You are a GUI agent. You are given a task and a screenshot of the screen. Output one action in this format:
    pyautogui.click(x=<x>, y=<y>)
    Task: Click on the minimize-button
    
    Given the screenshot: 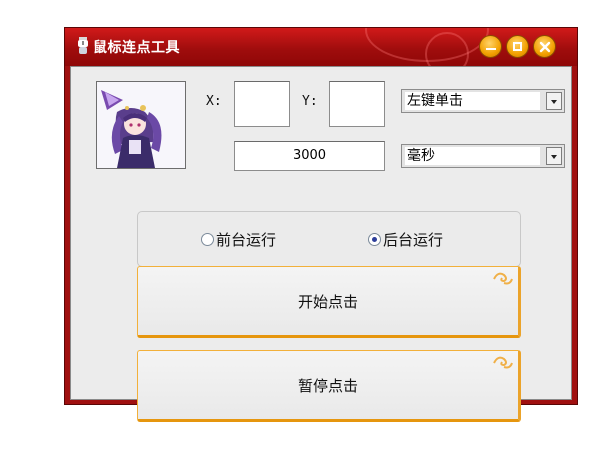 What is the action you would take?
    pyautogui.click(x=490, y=46)
    